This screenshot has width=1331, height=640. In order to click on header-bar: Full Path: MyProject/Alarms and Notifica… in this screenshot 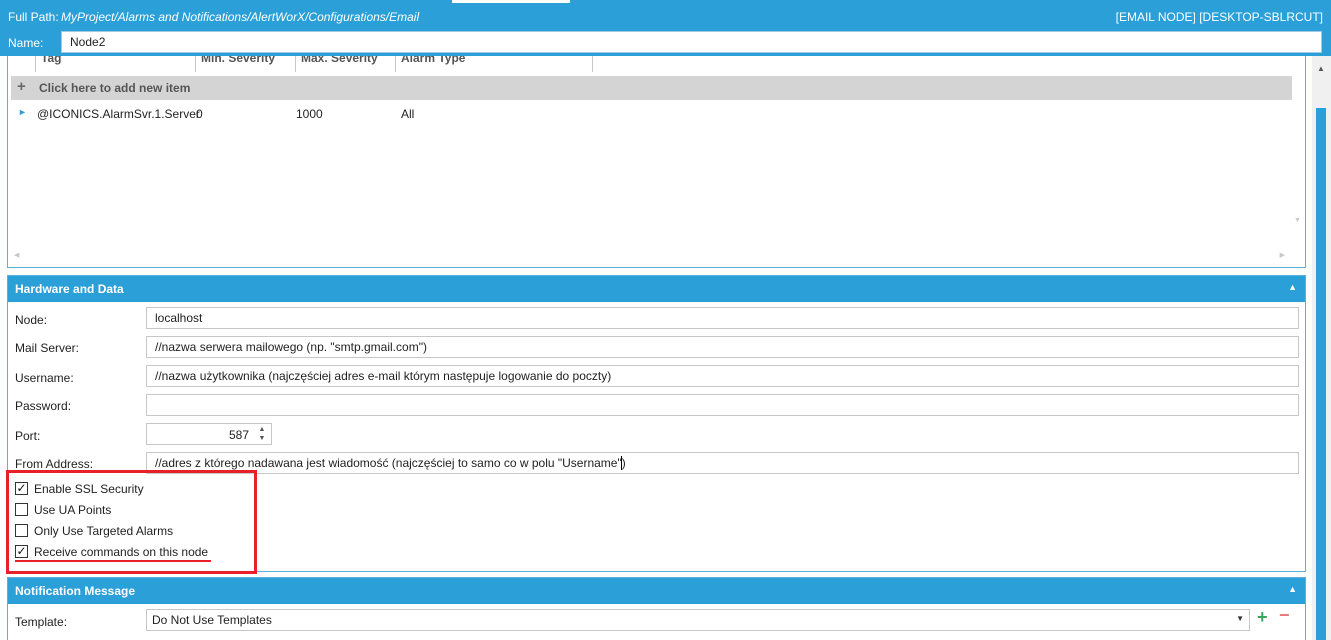, I will do `click(665, 28)`.